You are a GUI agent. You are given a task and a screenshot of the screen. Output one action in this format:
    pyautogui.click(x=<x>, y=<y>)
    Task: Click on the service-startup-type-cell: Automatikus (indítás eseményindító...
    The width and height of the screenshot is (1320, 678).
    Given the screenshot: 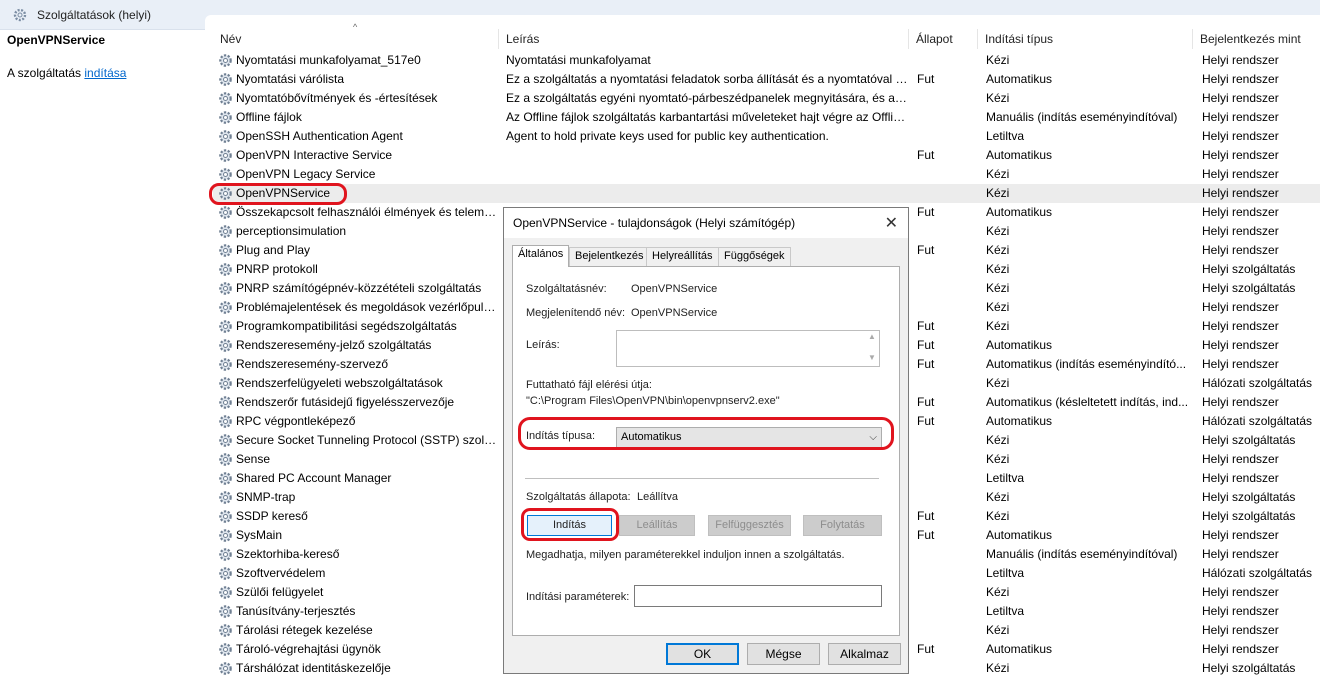 What is the action you would take?
    pyautogui.click(x=1086, y=364)
    